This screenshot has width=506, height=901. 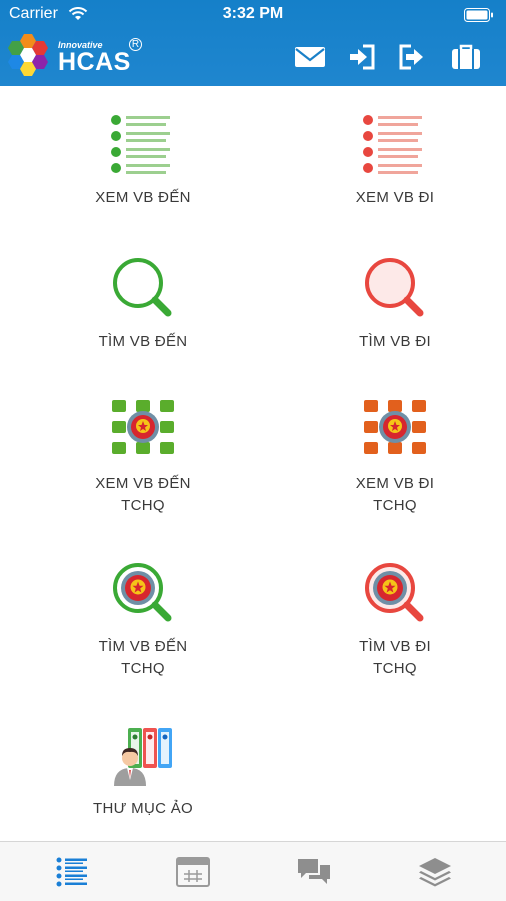 What do you see at coordinates (94, 62) in the screenshot?
I see `logo-name: HCAS` at bounding box center [94, 62].